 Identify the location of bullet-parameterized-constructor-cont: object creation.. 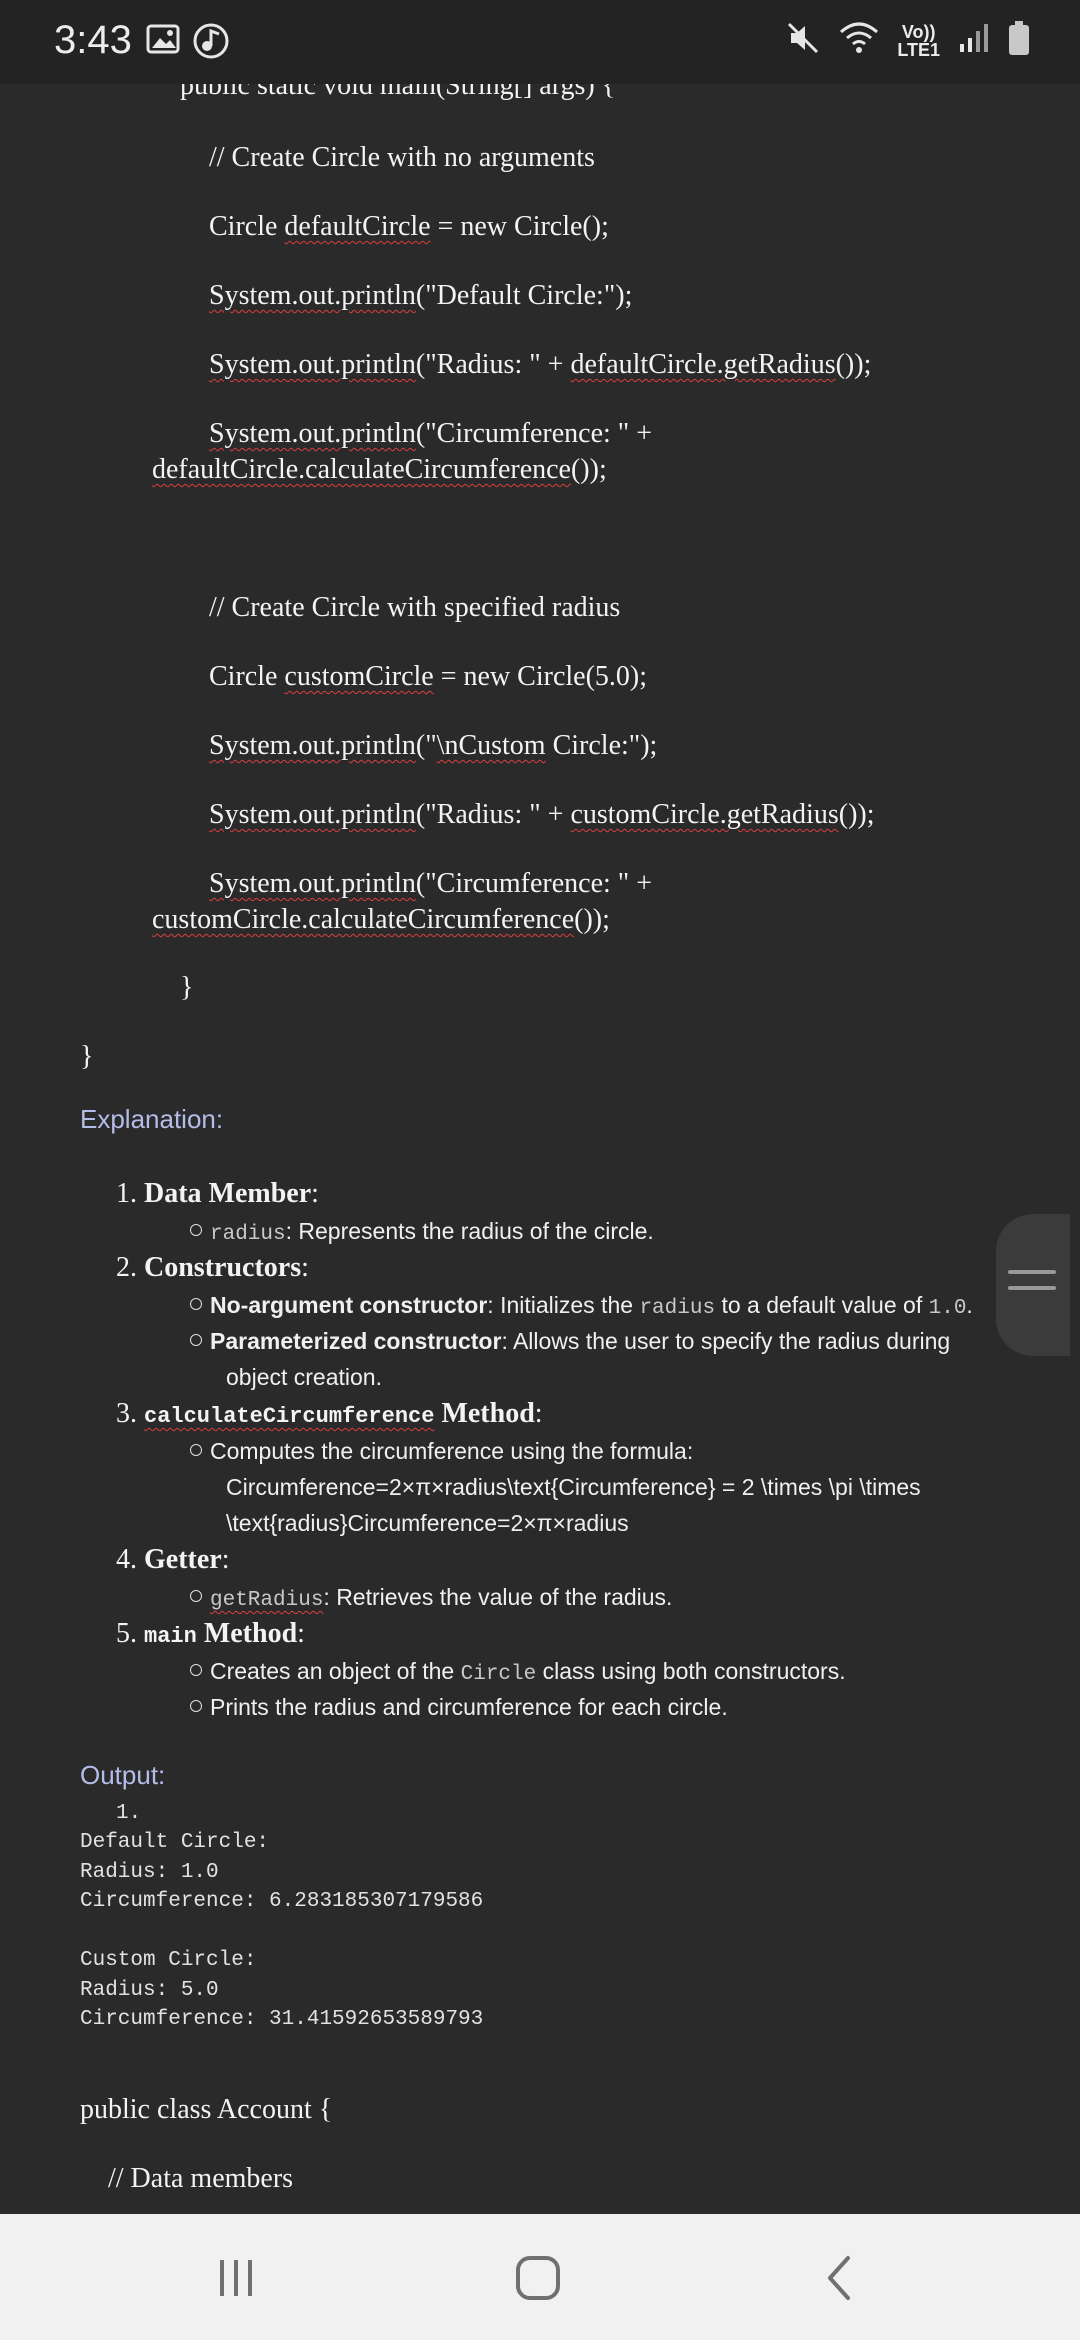
(304, 1377).